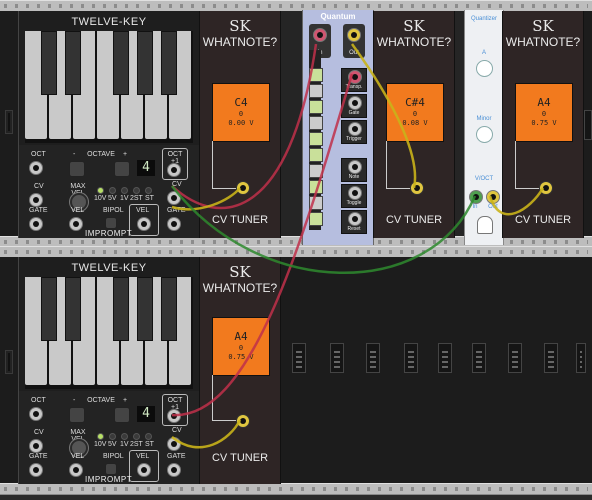  What do you see at coordinates (177, 430) in the screenshot?
I see `cv-output-label: CV` at bounding box center [177, 430].